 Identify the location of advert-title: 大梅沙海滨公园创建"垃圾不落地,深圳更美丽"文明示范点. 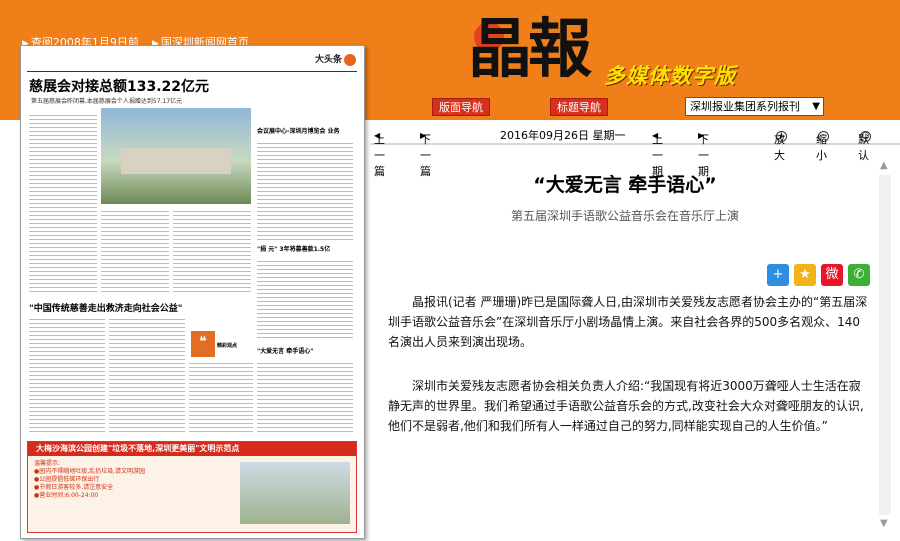
(192, 449).